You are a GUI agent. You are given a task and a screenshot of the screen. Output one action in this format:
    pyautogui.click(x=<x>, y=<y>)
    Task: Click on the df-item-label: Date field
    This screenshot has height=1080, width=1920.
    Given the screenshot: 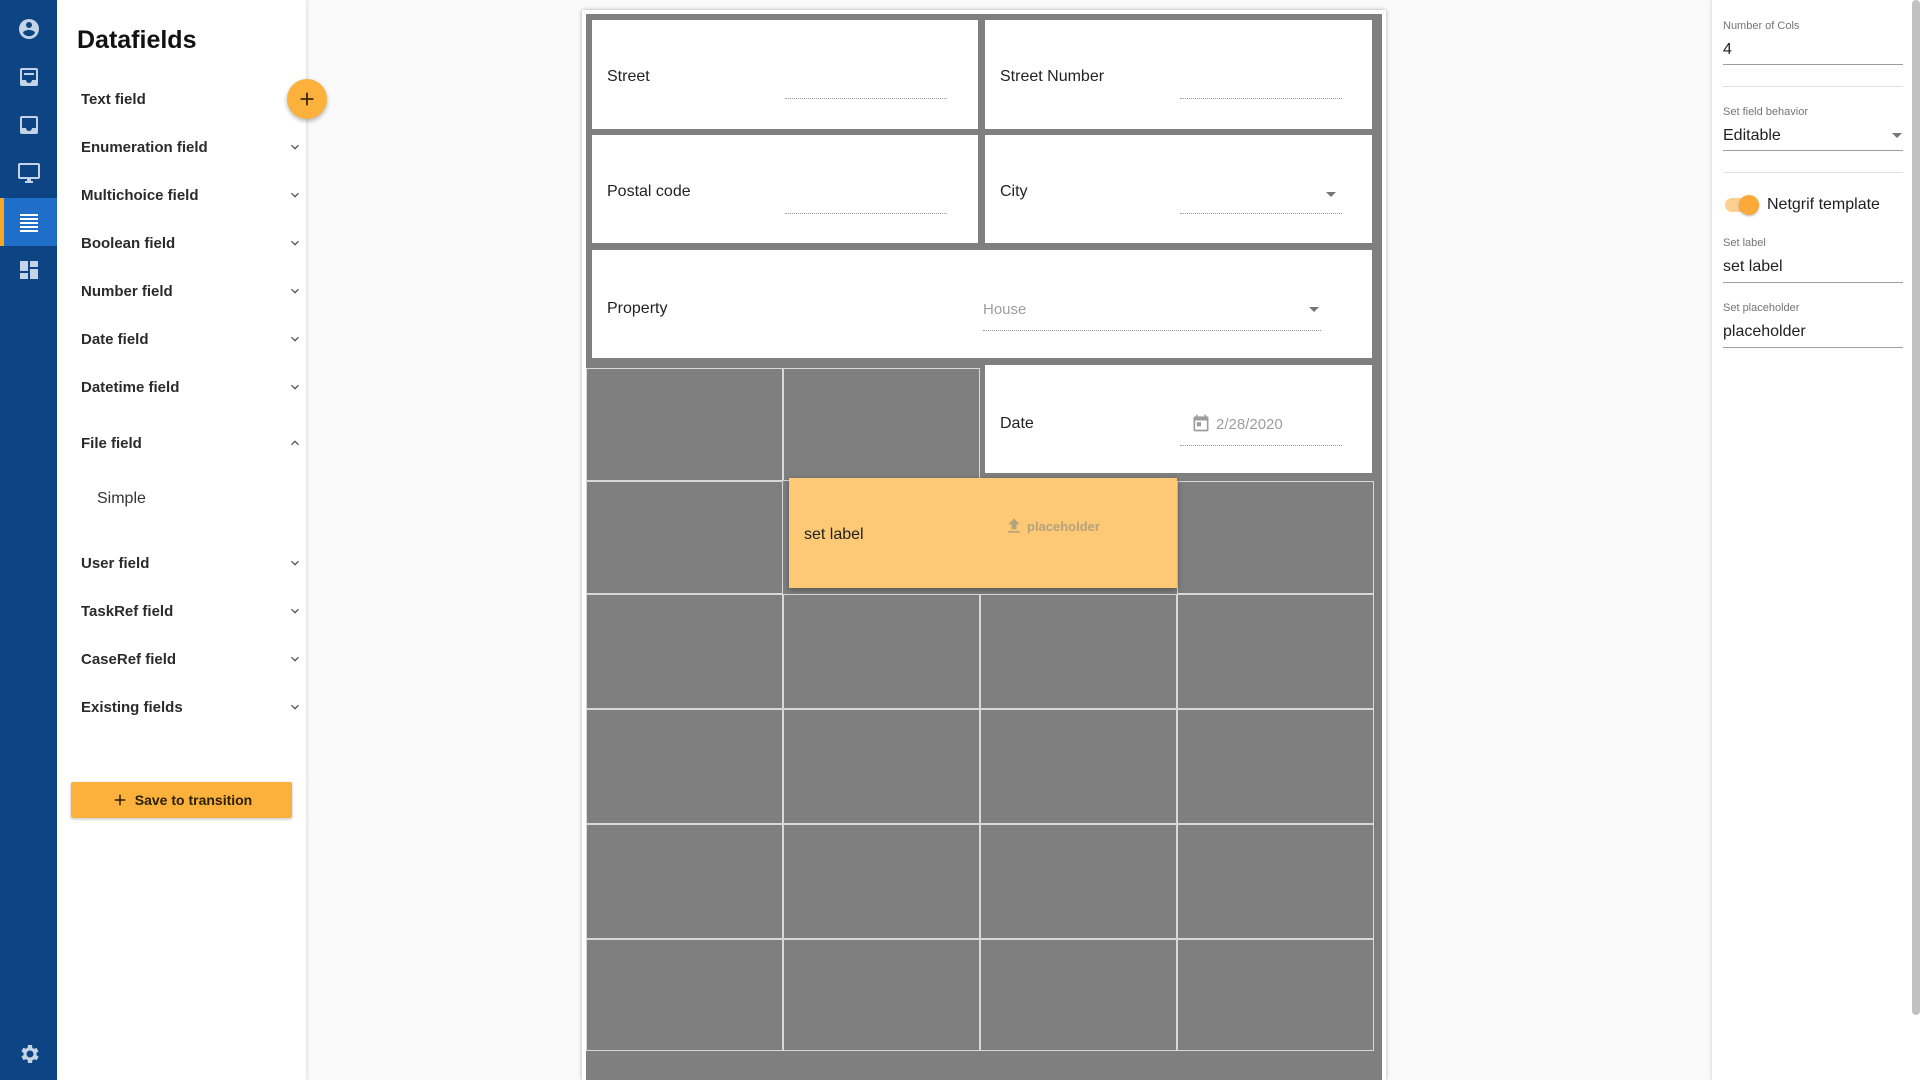 What is the action you would take?
    pyautogui.click(x=115, y=339)
    